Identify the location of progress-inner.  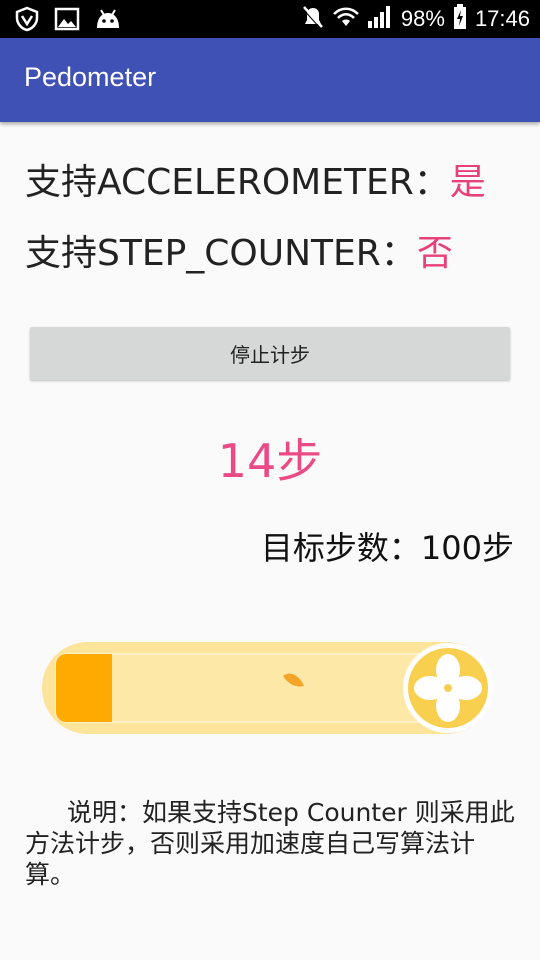
(256, 688).